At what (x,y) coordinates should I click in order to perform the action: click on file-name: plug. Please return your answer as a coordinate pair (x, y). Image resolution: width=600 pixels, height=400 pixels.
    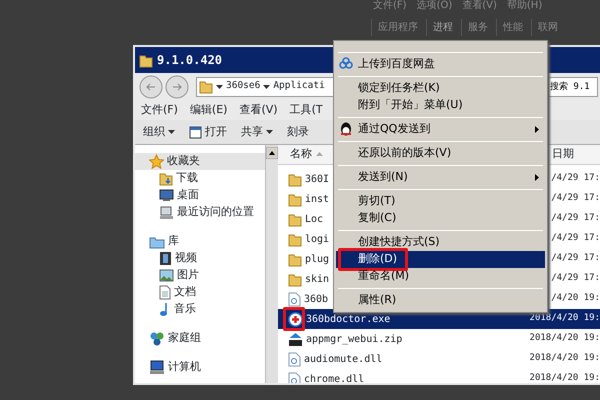
    Looking at the image, I should click on (317, 259).